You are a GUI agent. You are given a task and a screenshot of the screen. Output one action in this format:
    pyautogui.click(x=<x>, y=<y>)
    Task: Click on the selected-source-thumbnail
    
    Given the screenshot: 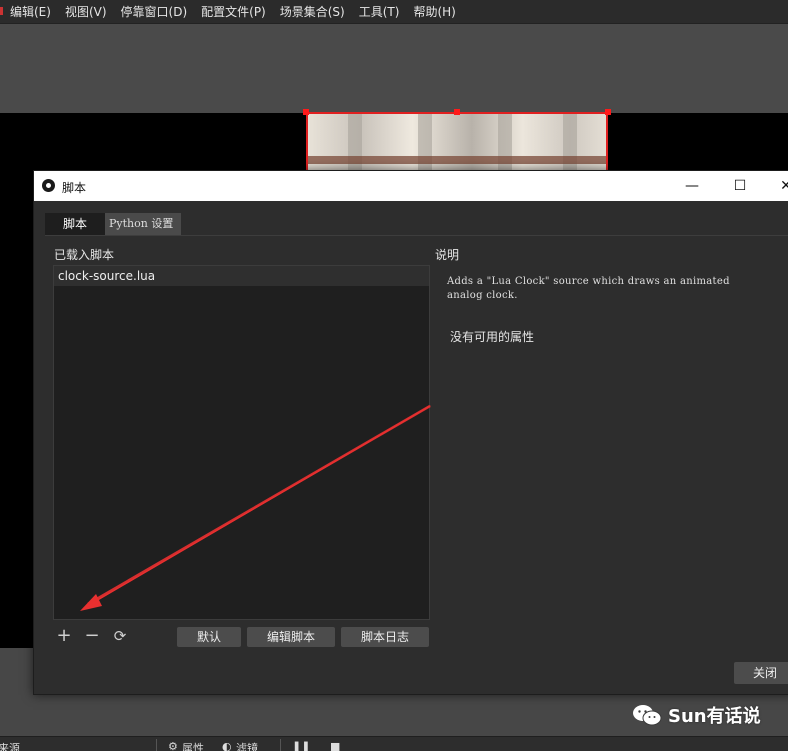 What is the action you would take?
    pyautogui.click(x=457, y=142)
    